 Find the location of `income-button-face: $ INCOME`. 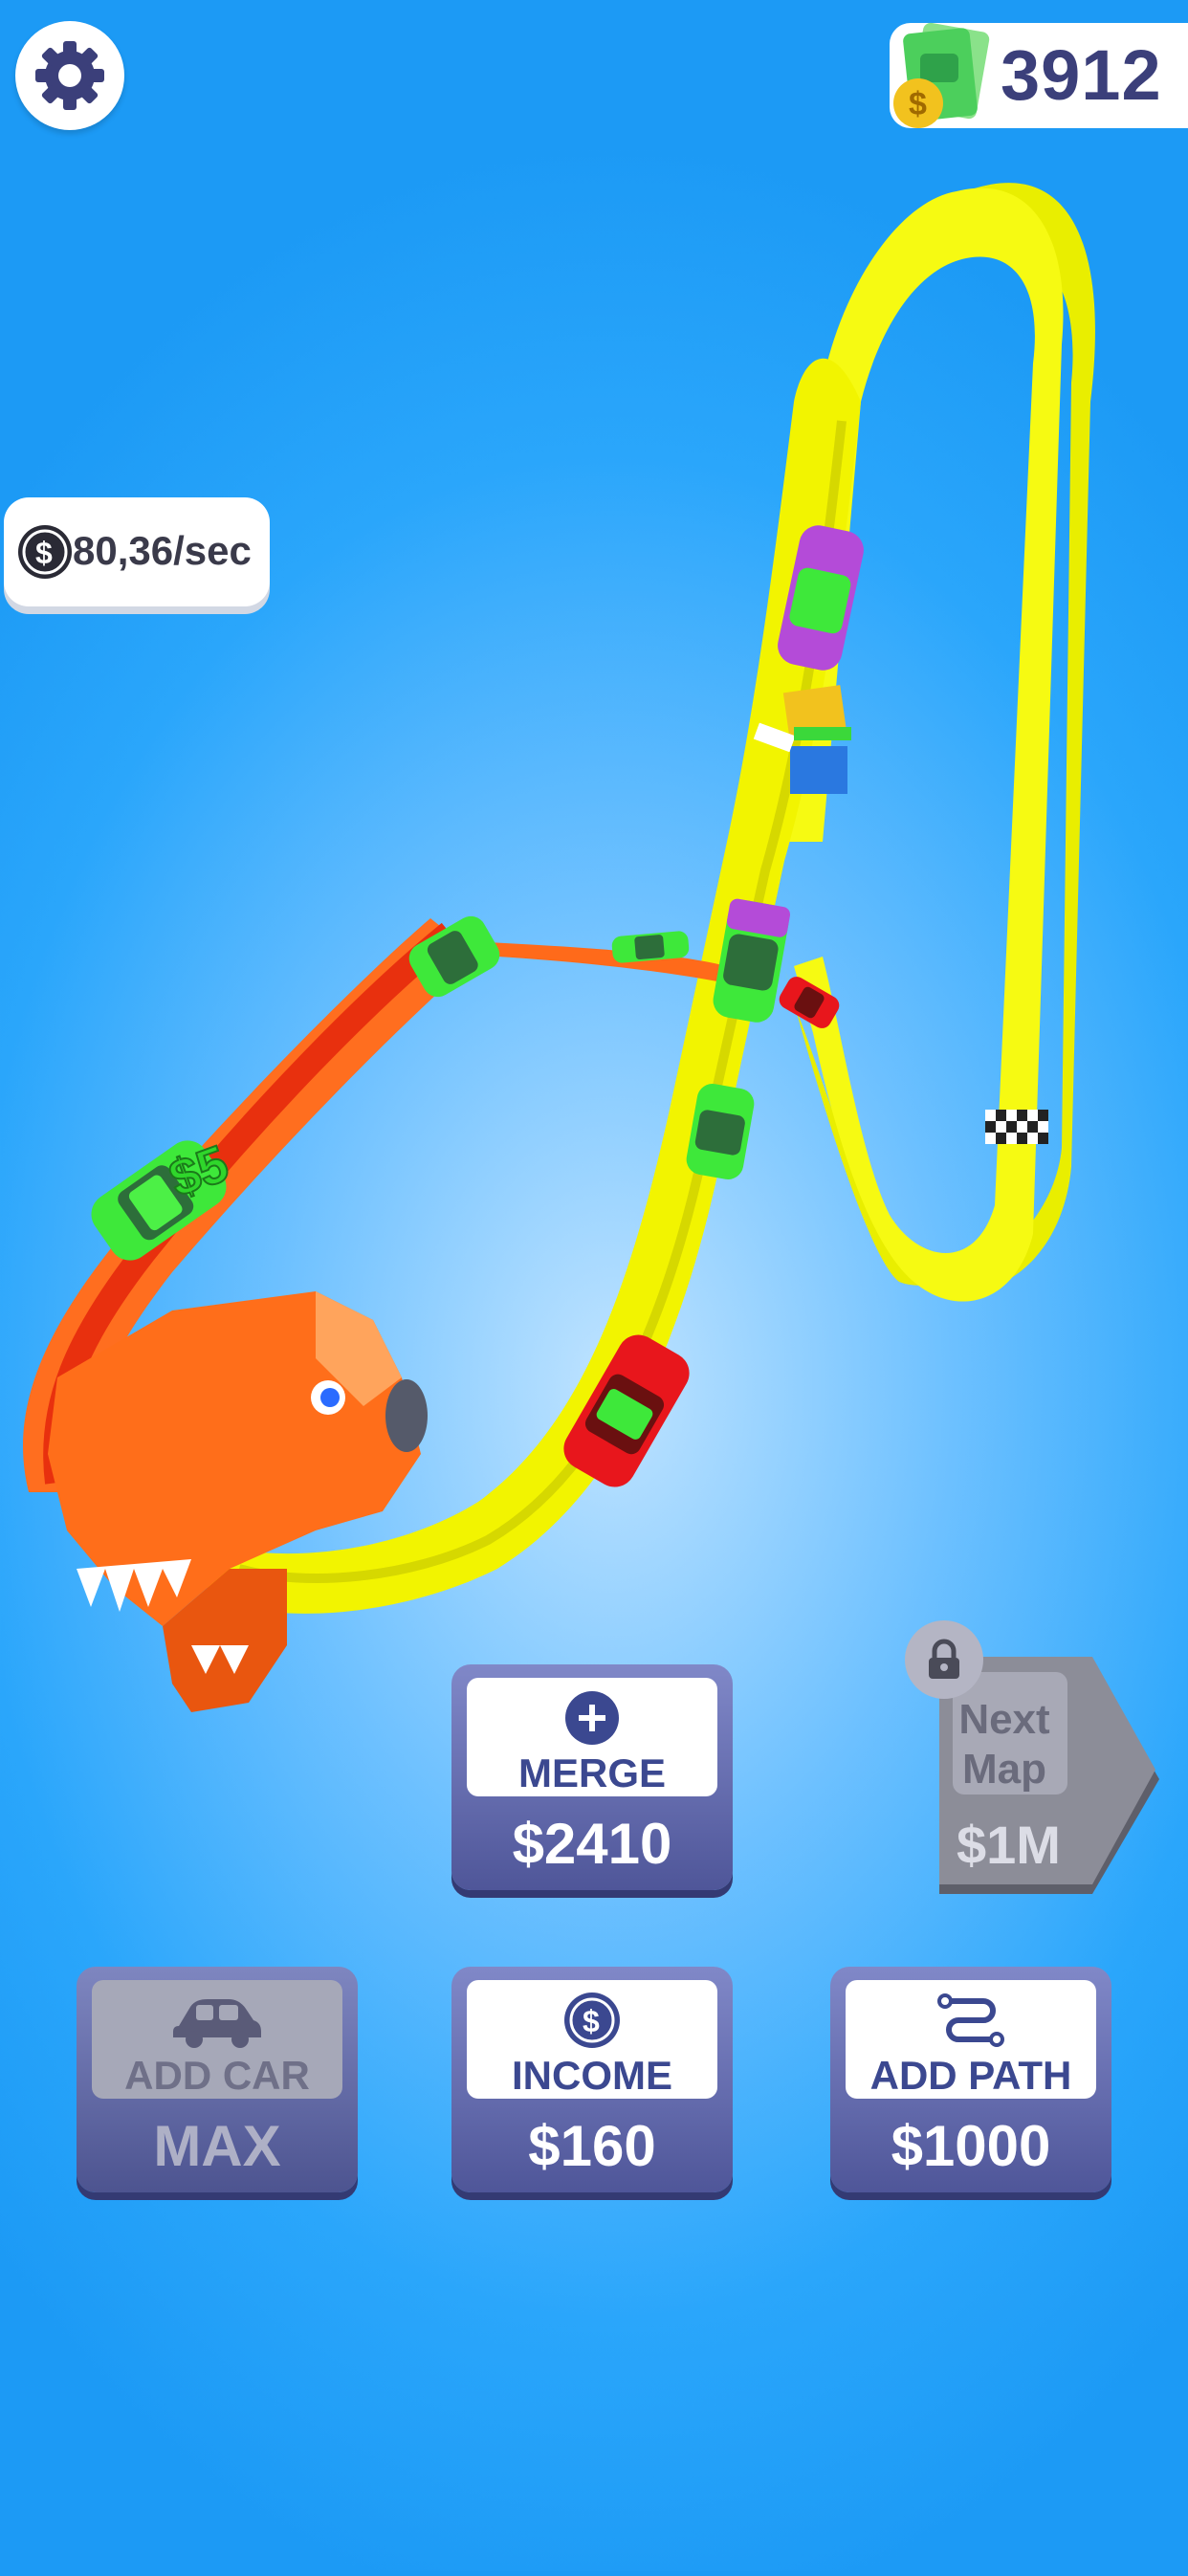

income-button-face: $ INCOME is located at coordinates (592, 2039).